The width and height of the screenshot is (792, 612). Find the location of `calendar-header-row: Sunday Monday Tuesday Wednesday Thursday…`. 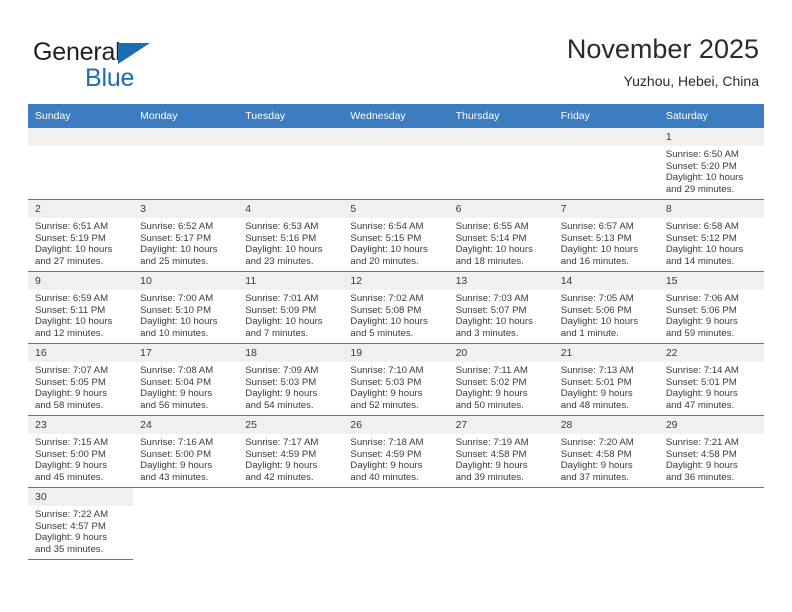

calendar-header-row: Sunday Monday Tuesday Wednesday Thursday… is located at coordinates (396, 116).